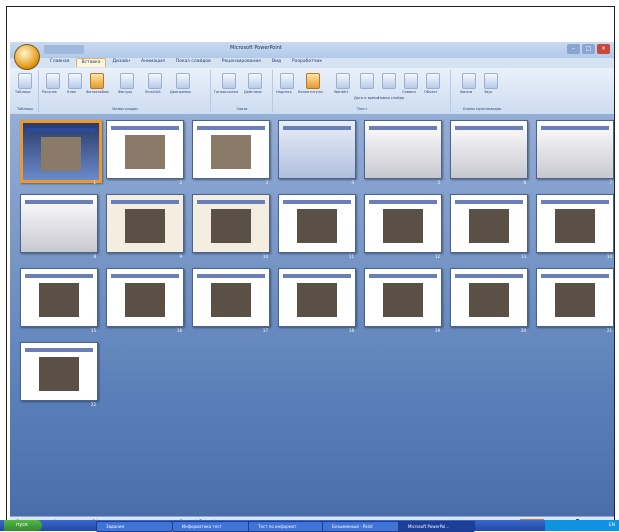 This screenshot has width=619, height=532. What do you see at coordinates (265, 256) in the screenshot?
I see `slide-number: 10` at bounding box center [265, 256].